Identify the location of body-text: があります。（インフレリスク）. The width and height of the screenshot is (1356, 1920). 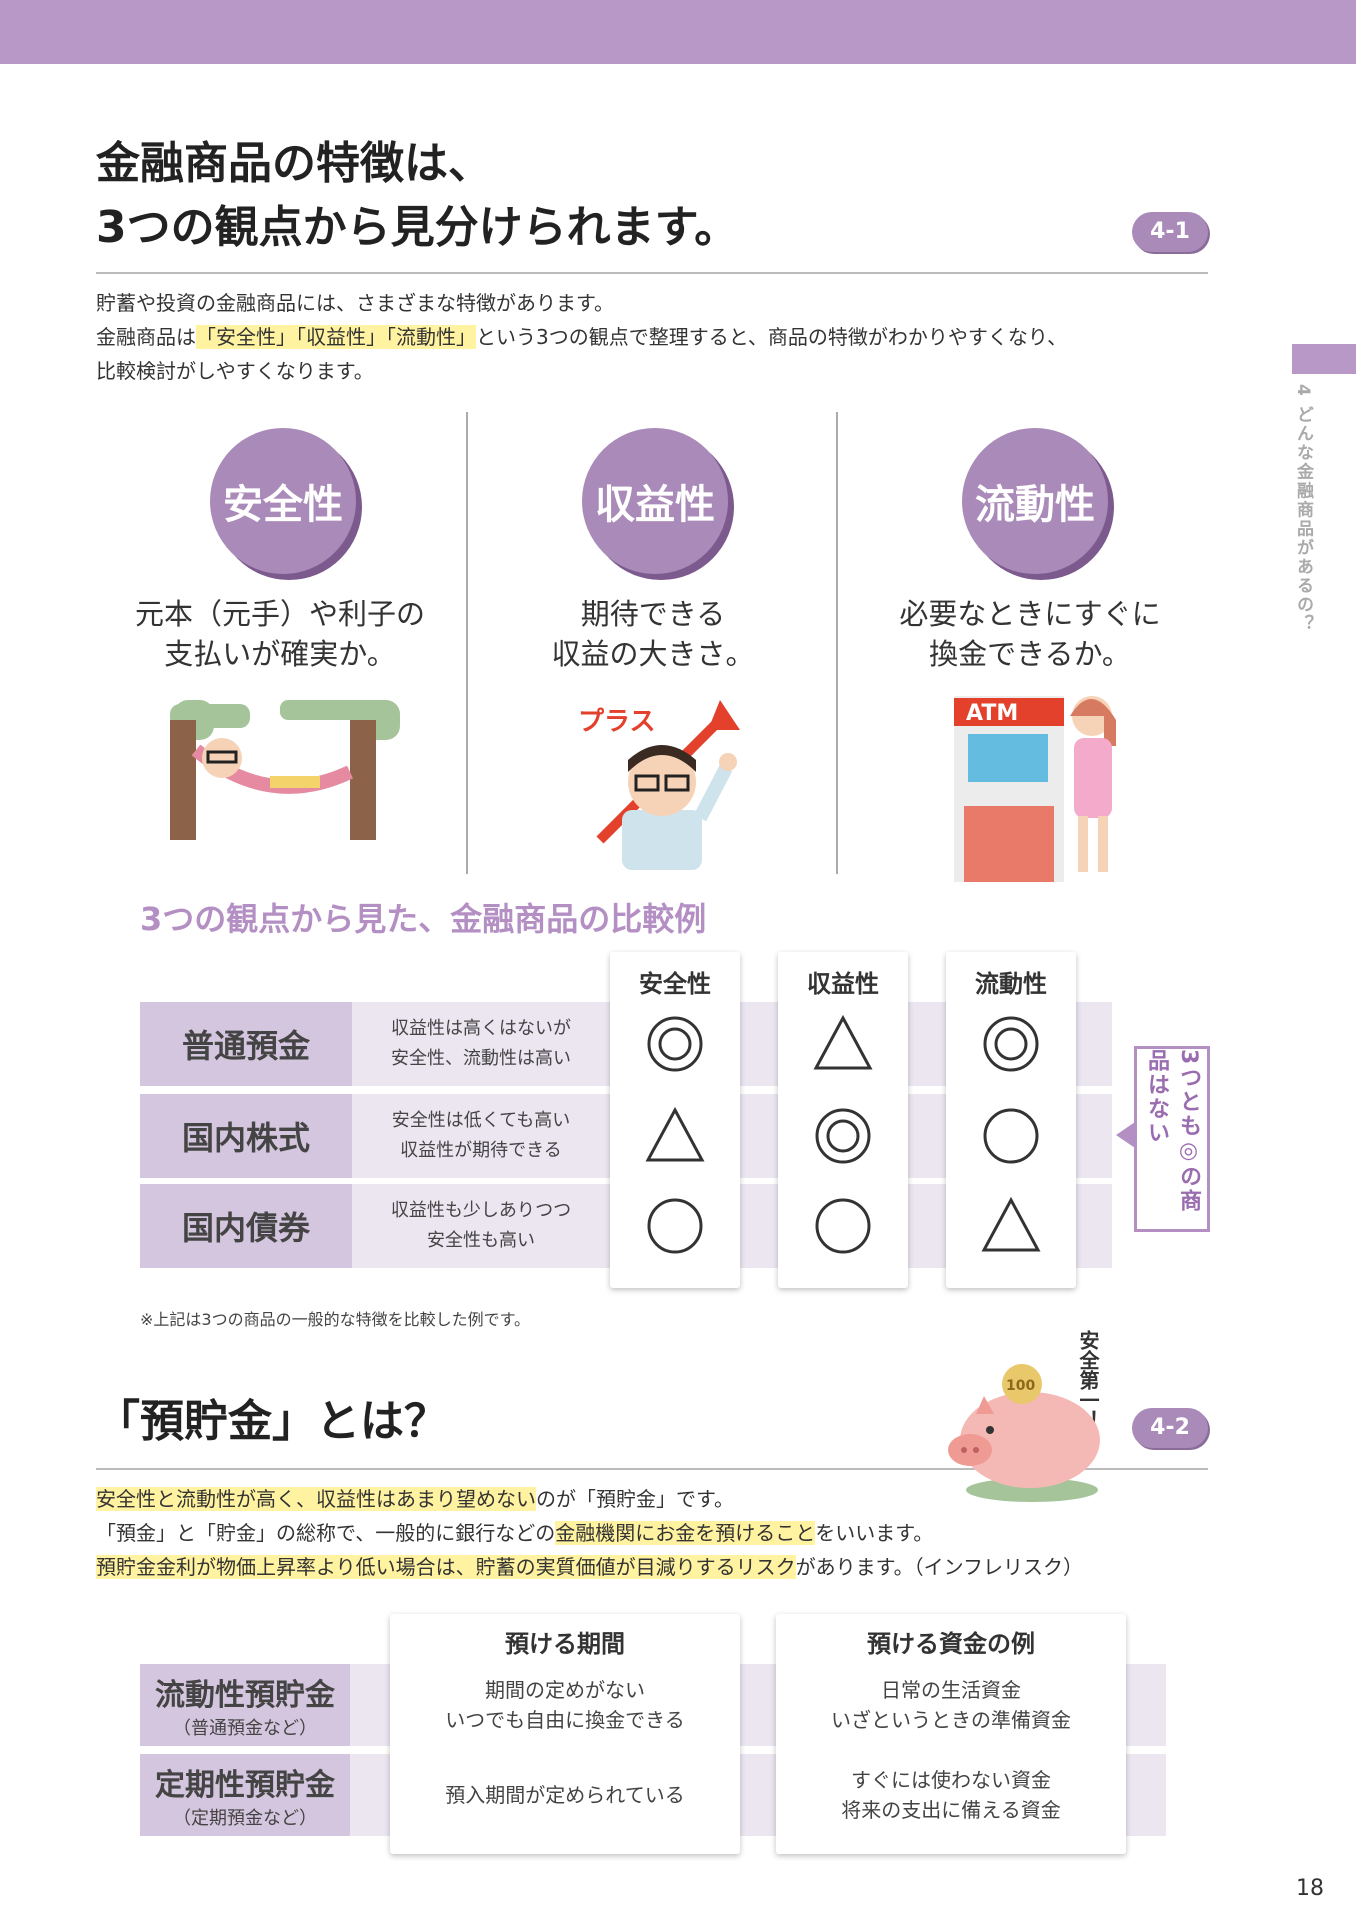
(939, 1567).